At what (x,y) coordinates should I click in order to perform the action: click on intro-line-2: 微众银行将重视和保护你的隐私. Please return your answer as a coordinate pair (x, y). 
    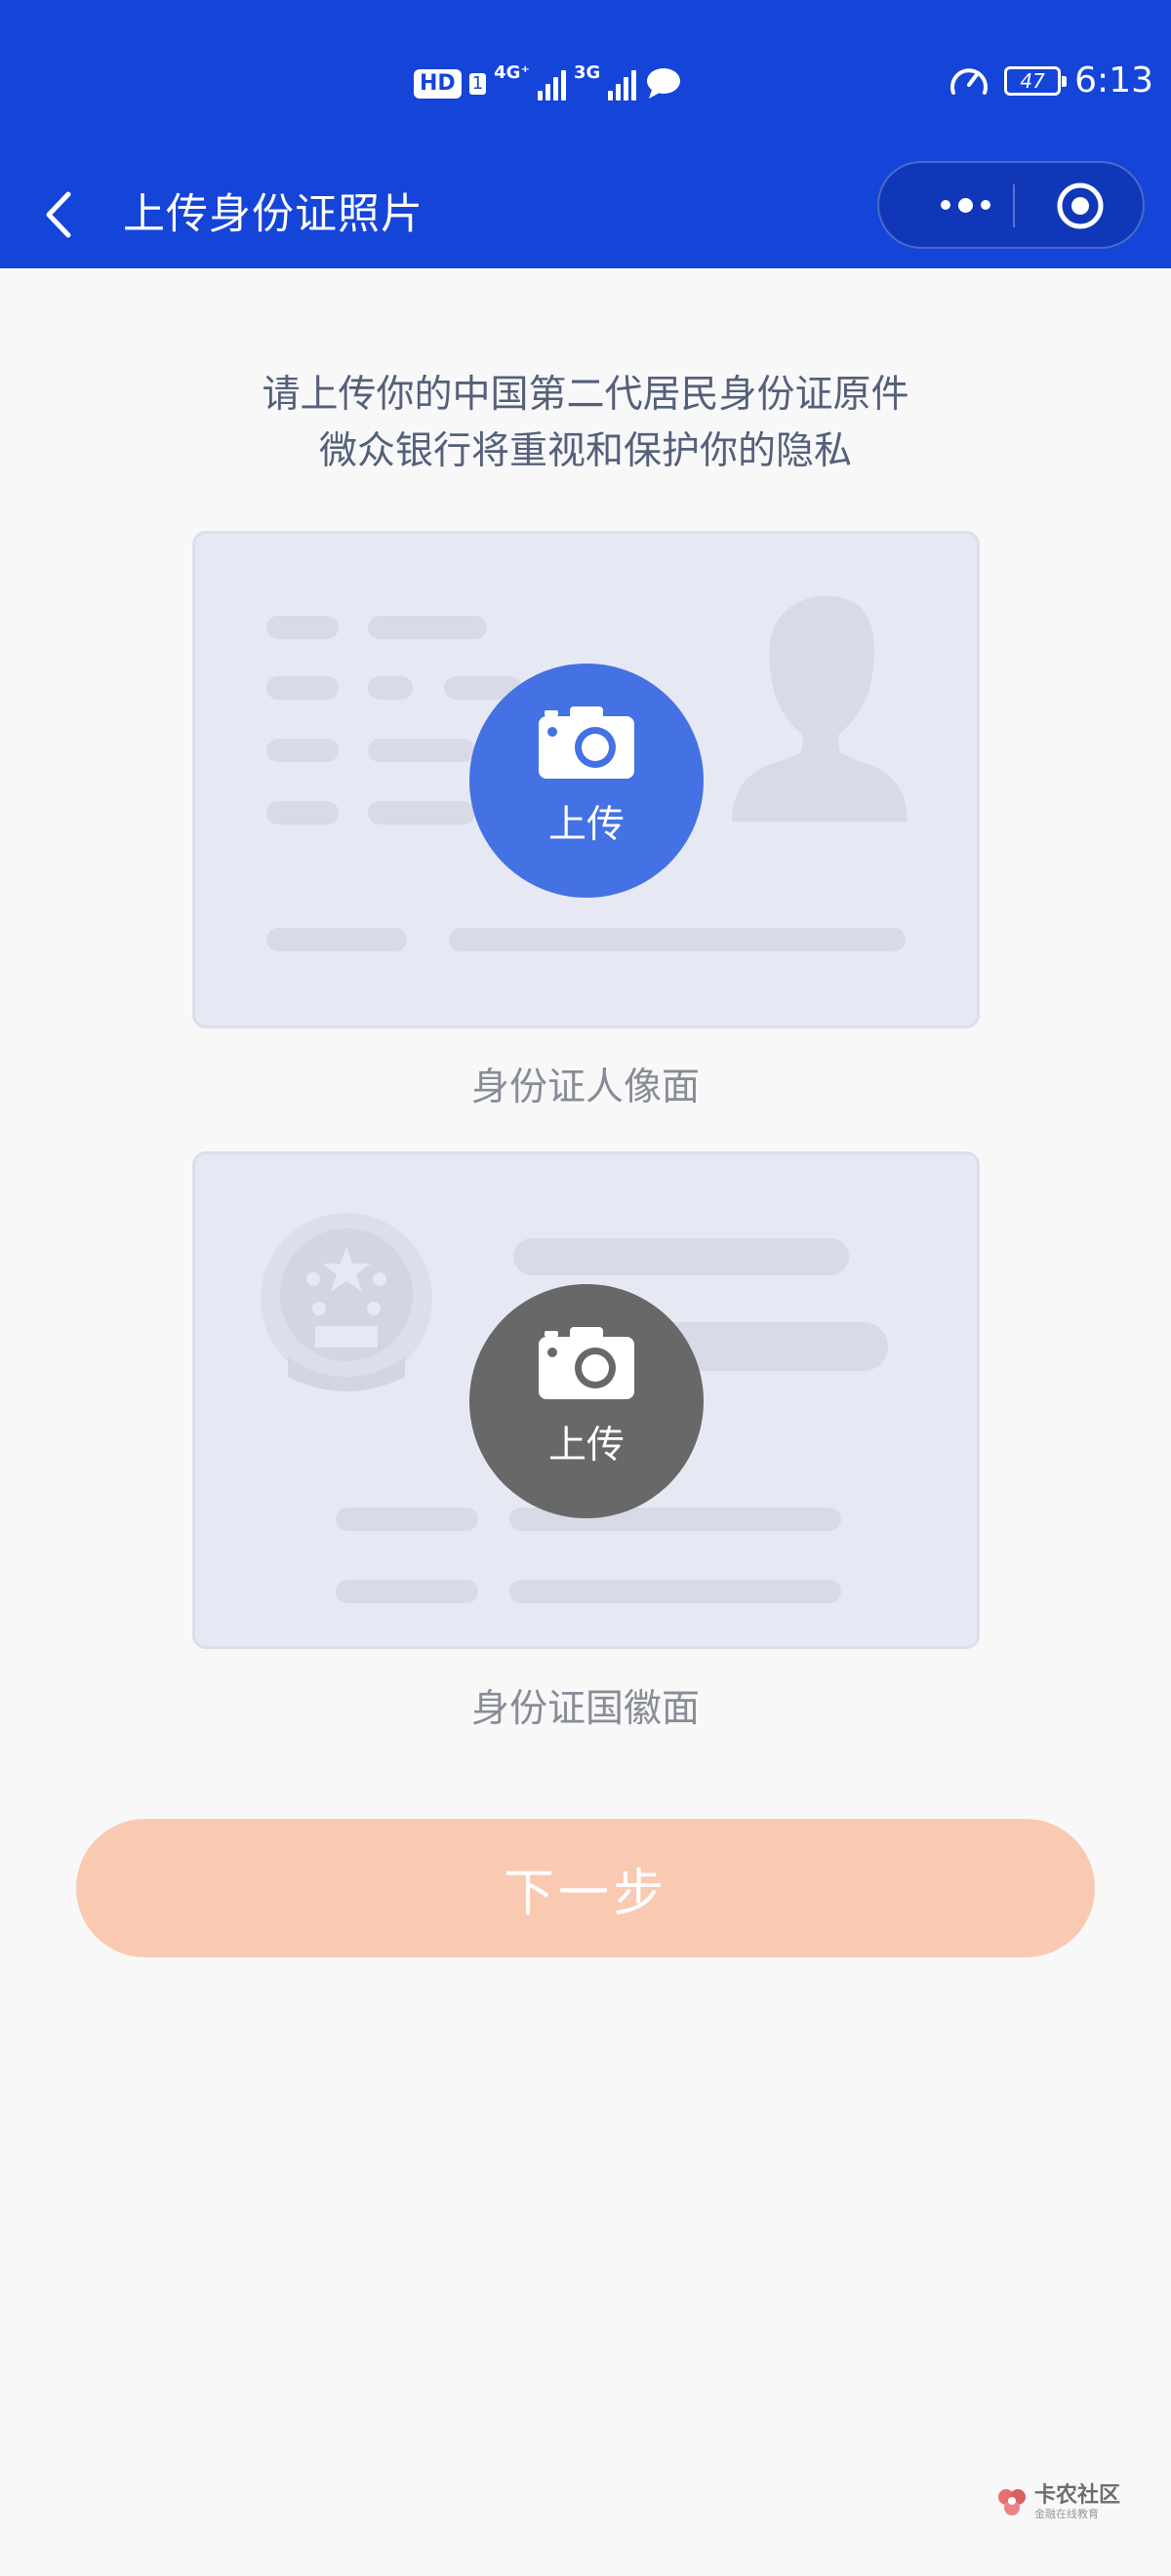
    Looking at the image, I should click on (585, 451).